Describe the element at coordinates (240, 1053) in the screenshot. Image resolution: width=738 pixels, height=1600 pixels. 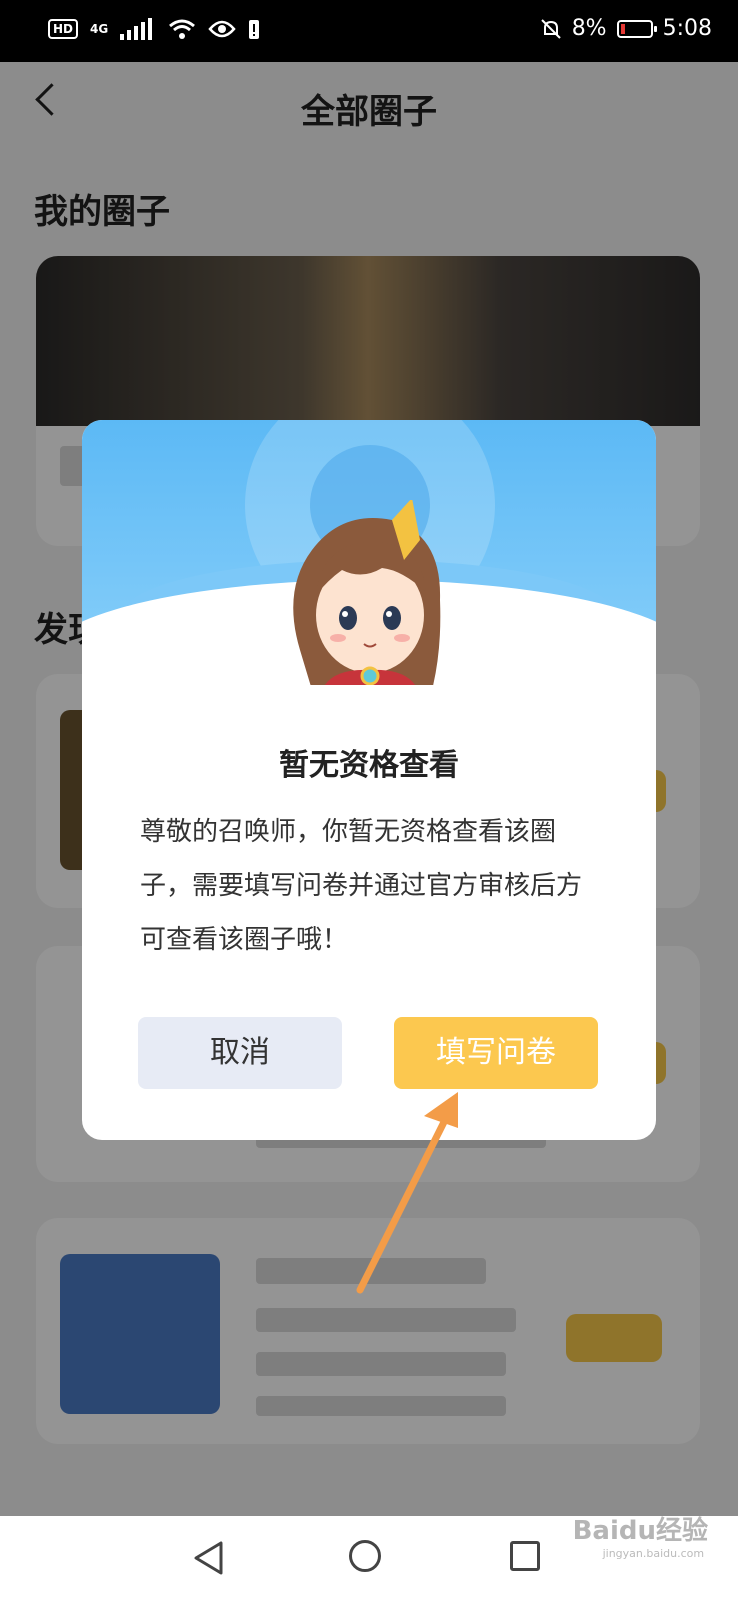
I see `cancel-button: 取消` at that location.